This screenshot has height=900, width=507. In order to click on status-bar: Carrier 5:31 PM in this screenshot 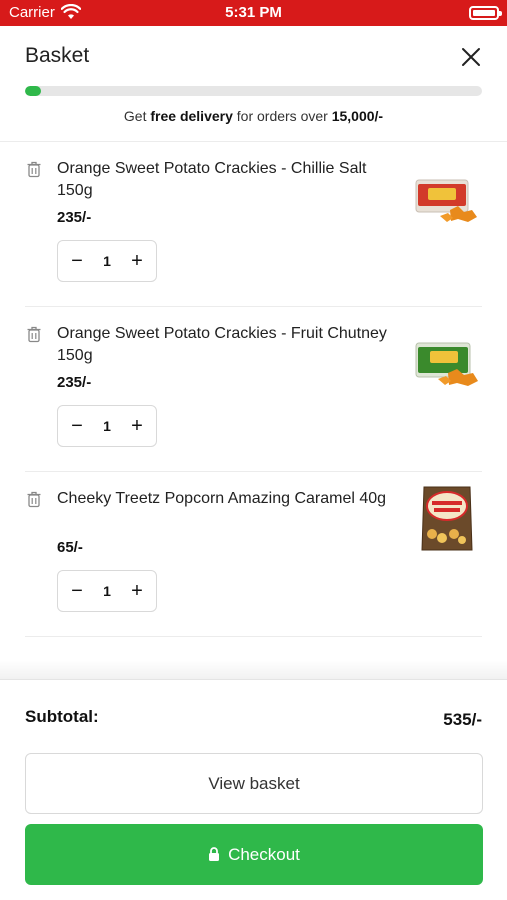, I will do `click(253, 13)`.